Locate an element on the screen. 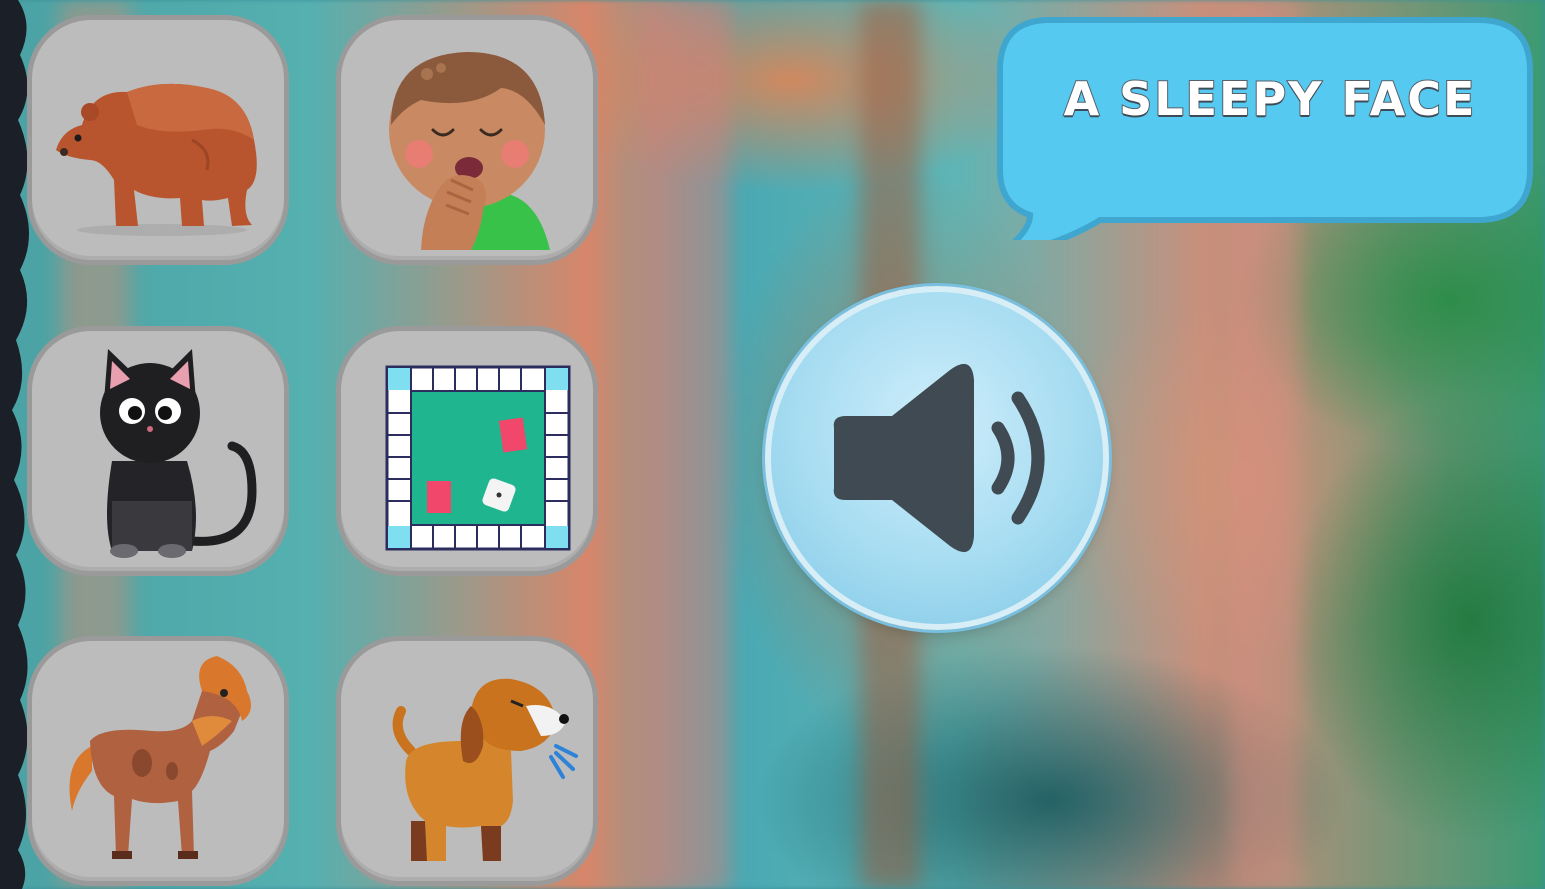 This screenshot has height=889, width=1545. prompt-text: A SLEEPY FACE is located at coordinates (1270, 99).